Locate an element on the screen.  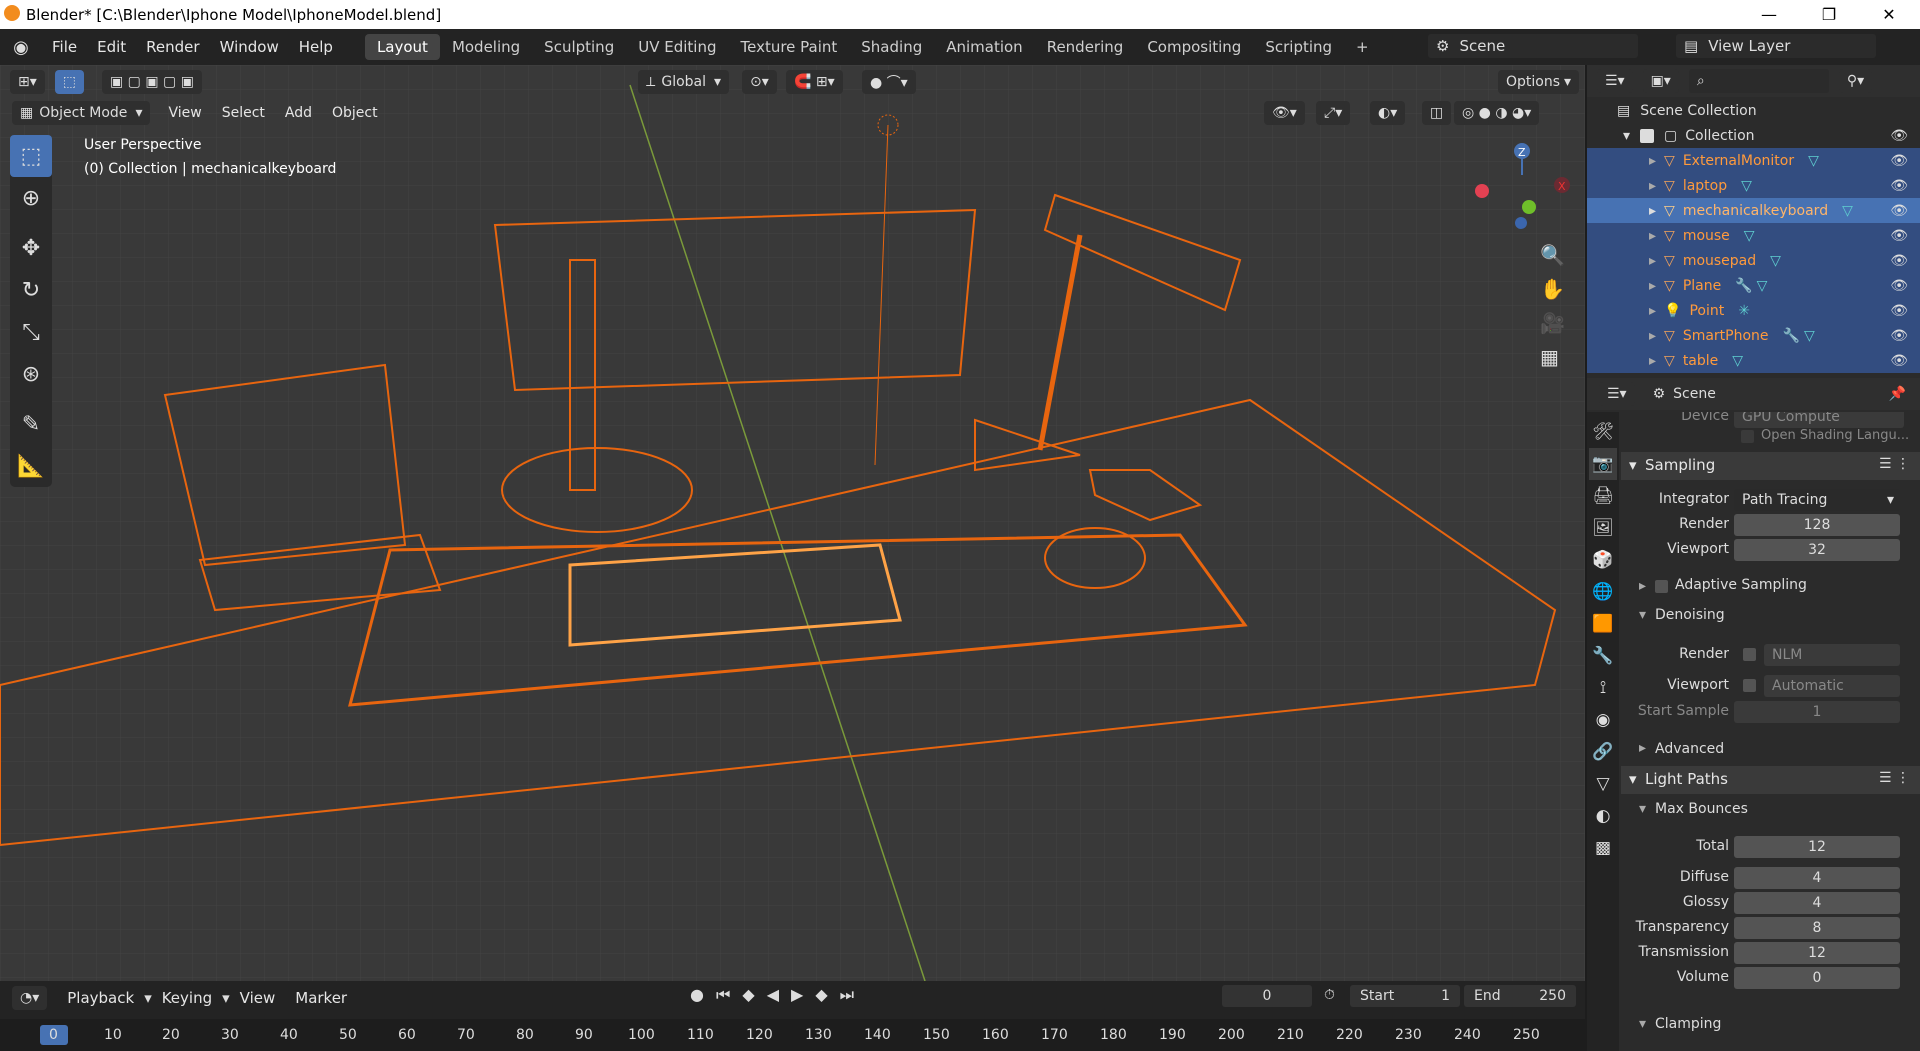
glossy-bounces-field: 4 is located at coordinates (1817, 903).